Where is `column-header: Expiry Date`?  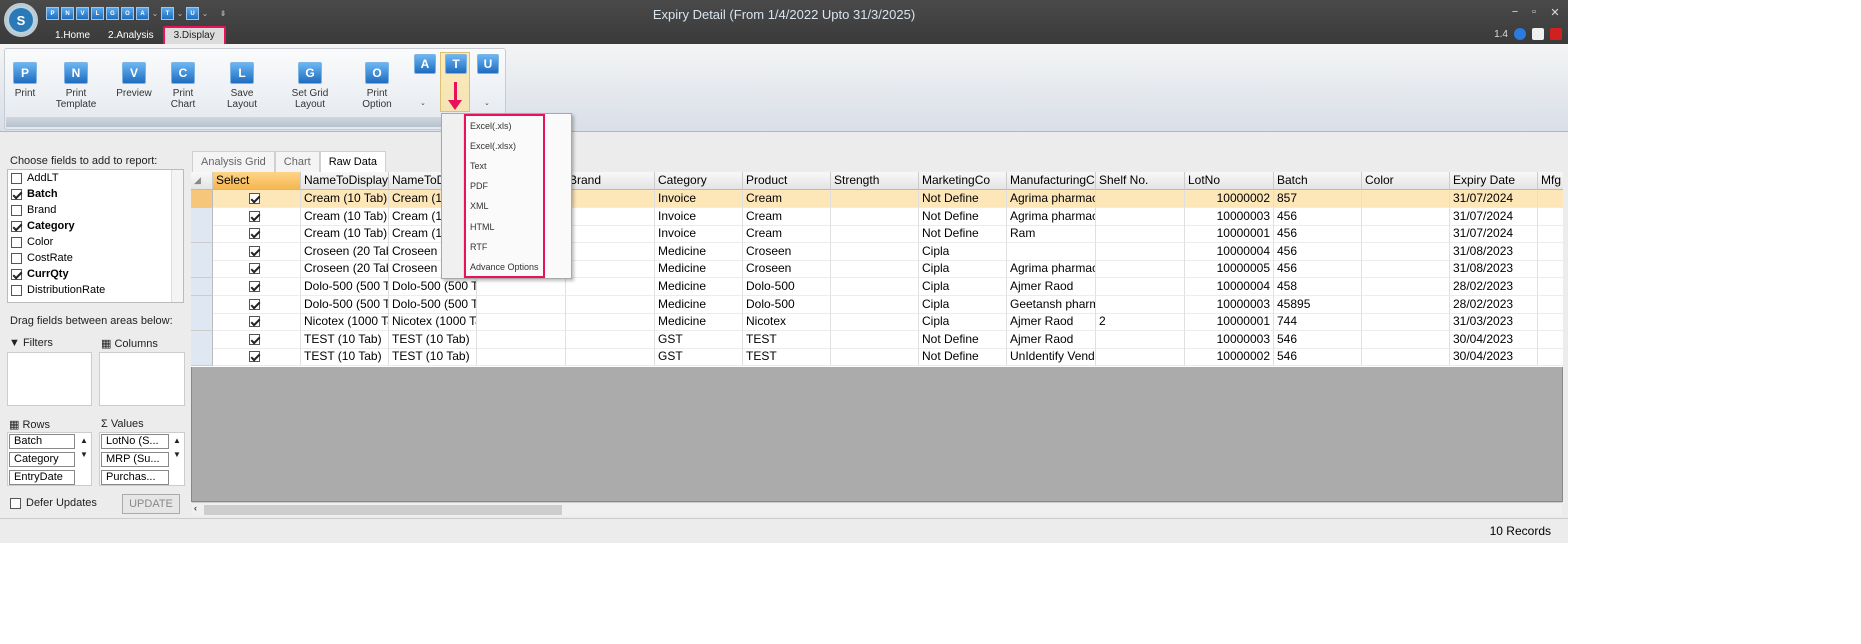 column-header: Expiry Date is located at coordinates (1494, 181).